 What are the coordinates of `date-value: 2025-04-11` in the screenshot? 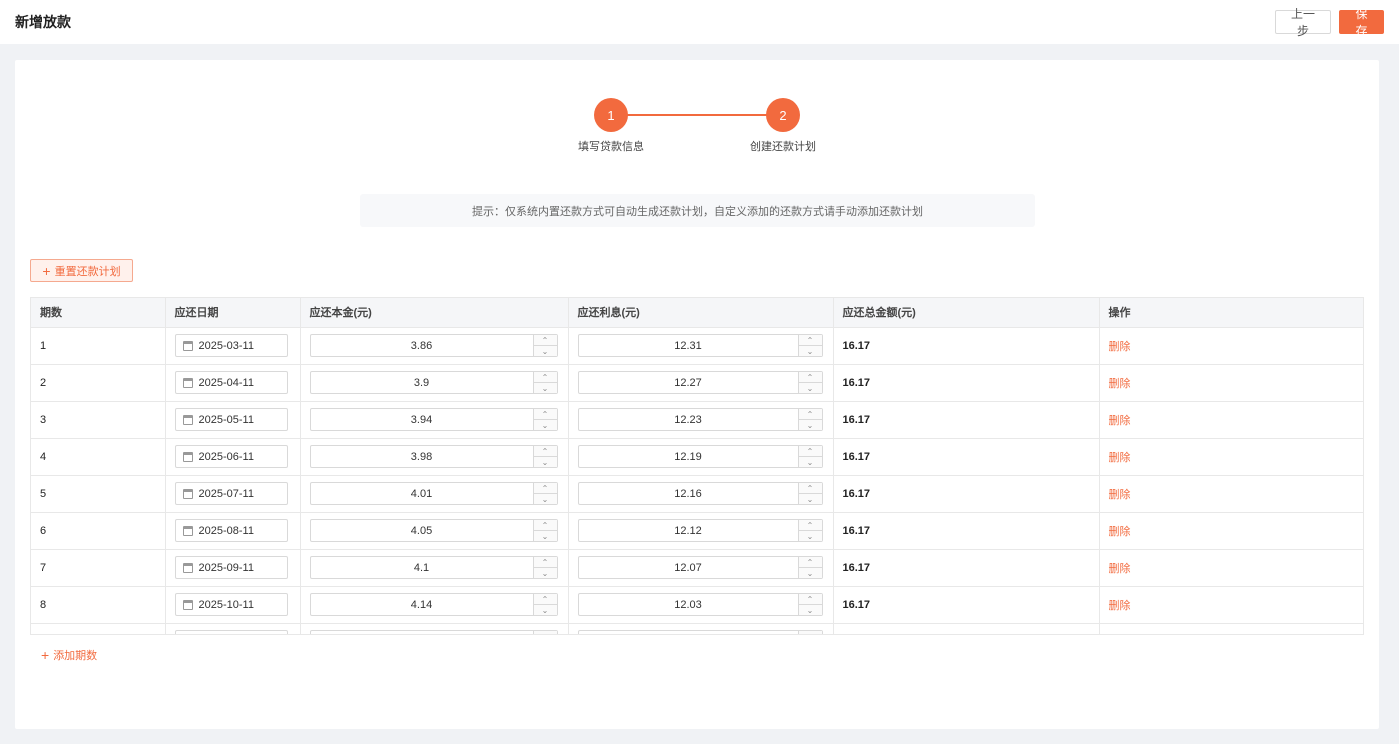 It's located at (226, 382).